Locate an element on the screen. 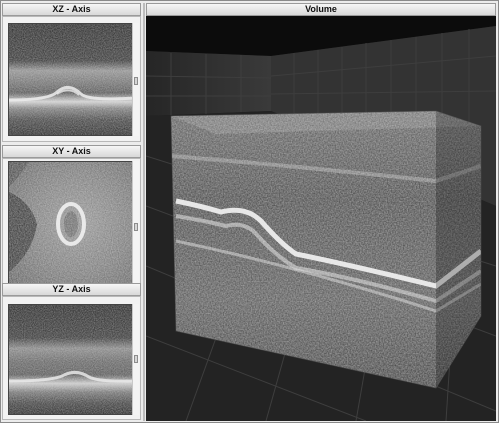 The image size is (500, 424). xy-slice-slider is located at coordinates (135, 222).